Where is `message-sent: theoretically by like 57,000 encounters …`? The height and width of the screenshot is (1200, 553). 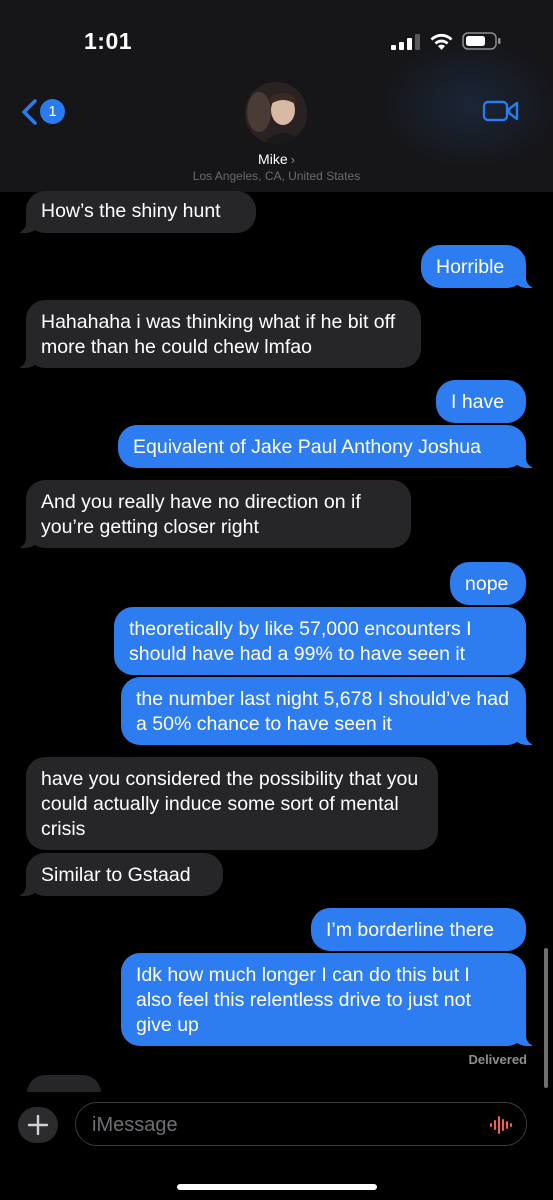
message-sent: theoretically by like 57,000 encounters … is located at coordinates (320, 641).